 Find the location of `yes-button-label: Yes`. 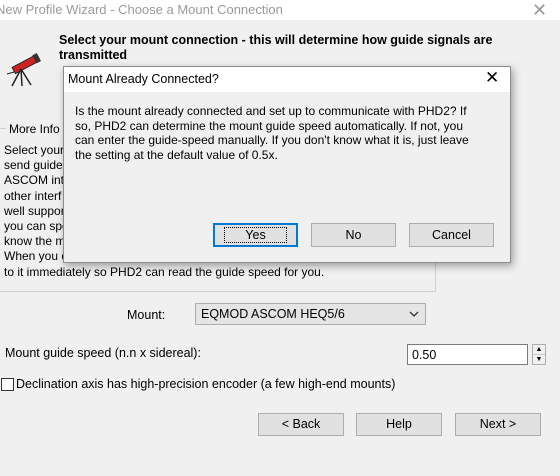

yes-button-label: Yes is located at coordinates (255, 235).